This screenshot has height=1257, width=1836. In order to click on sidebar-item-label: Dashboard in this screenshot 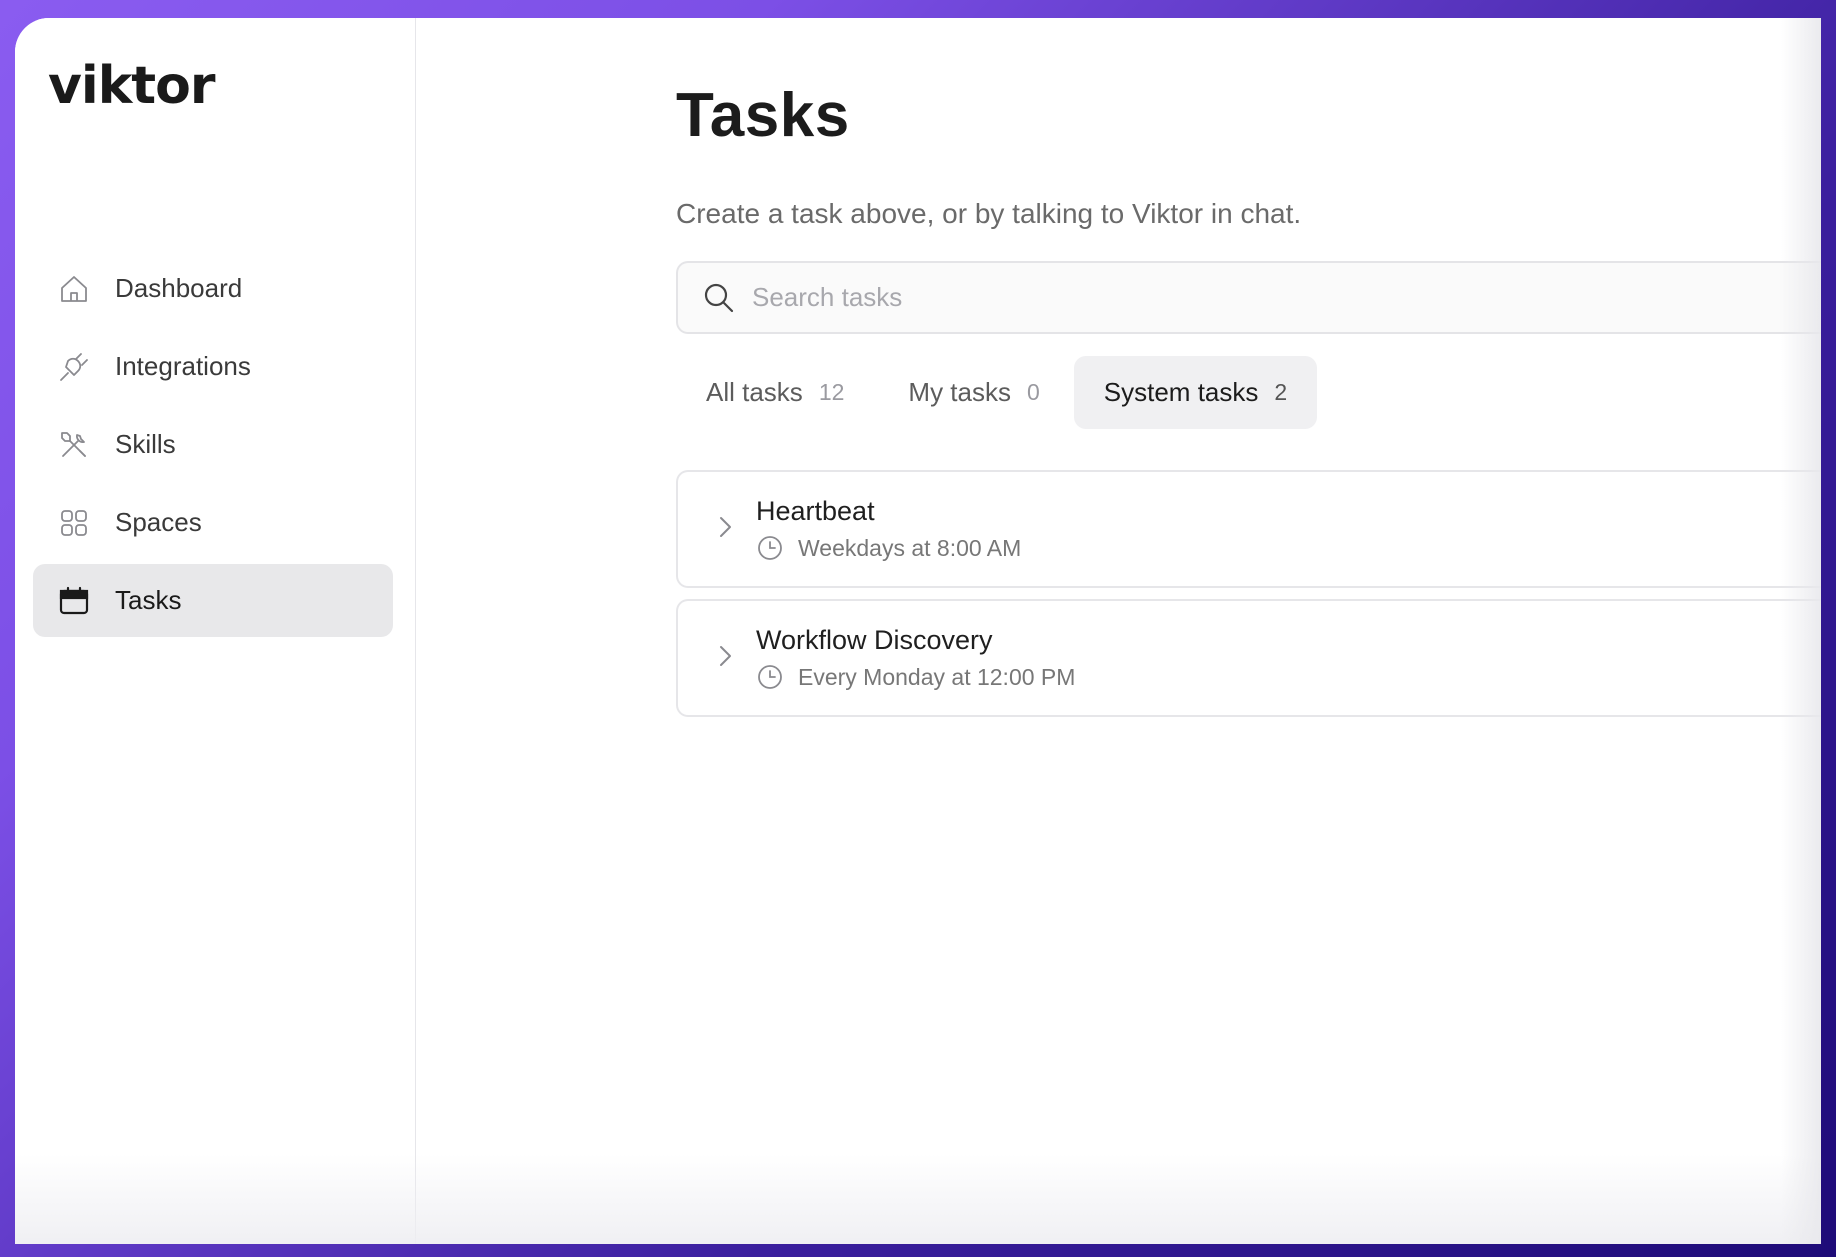, I will do `click(179, 288)`.